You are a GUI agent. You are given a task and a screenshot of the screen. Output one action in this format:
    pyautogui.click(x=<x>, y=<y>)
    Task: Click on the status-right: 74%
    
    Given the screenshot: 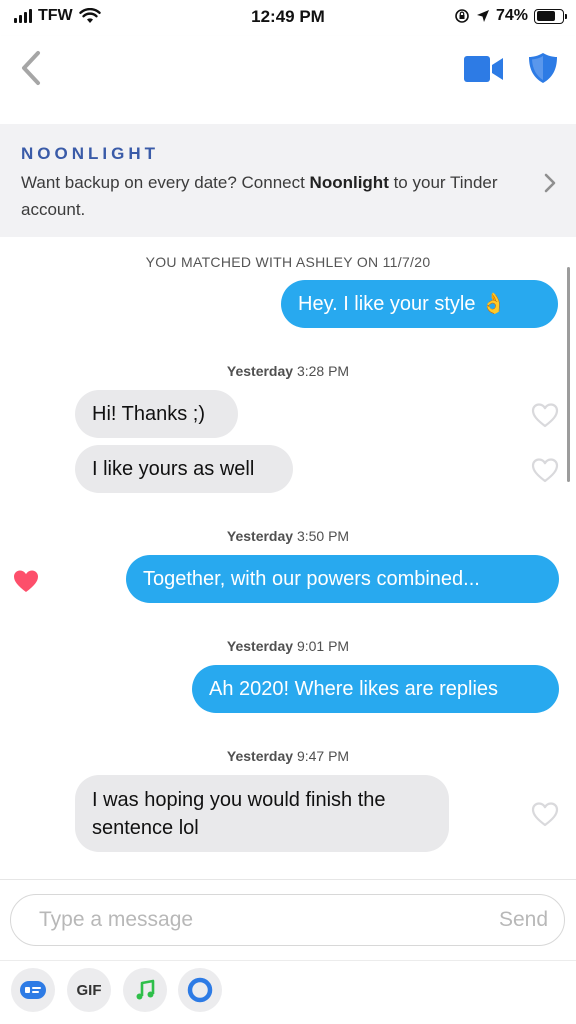 What is the action you would take?
    pyautogui.click(x=510, y=16)
    